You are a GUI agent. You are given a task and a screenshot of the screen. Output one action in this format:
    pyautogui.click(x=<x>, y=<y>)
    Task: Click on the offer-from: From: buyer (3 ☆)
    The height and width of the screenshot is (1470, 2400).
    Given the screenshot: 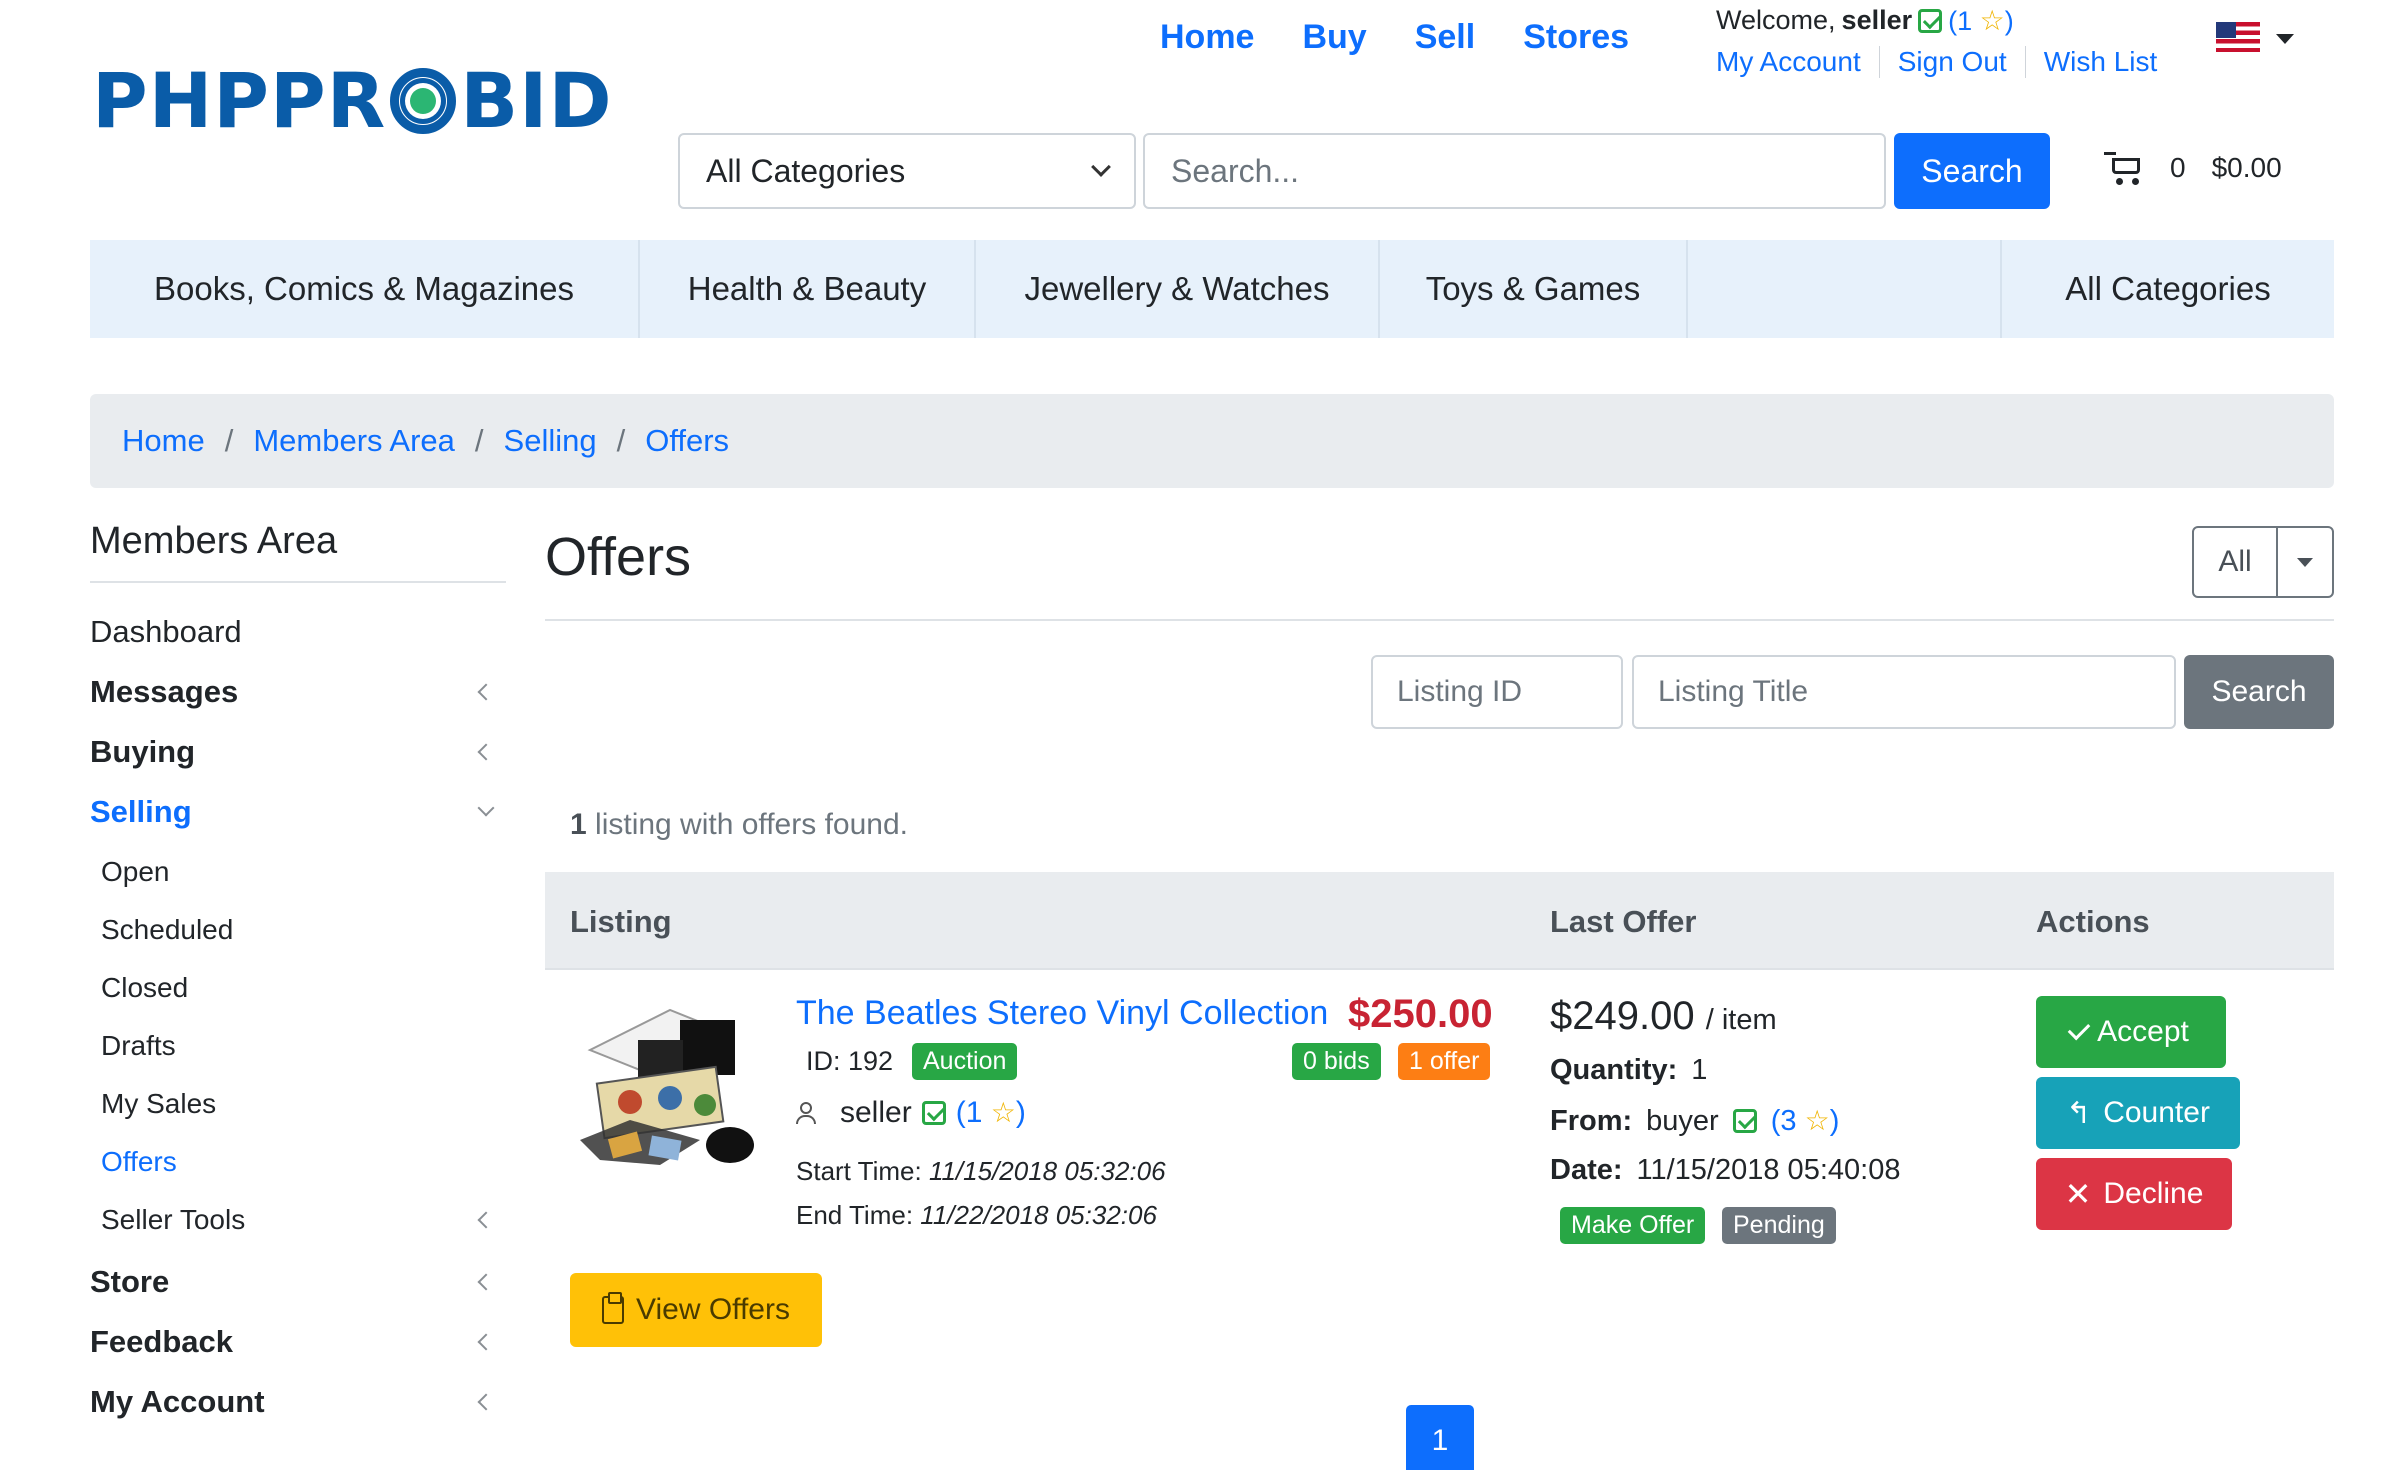 What is the action you would take?
    pyautogui.click(x=1695, y=1121)
    